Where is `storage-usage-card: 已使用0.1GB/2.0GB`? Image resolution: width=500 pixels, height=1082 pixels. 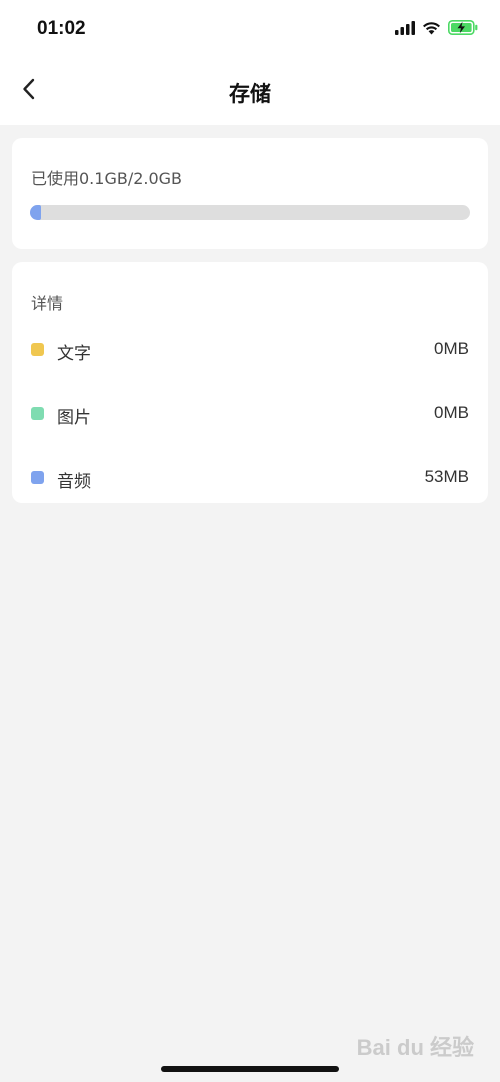
storage-usage-card: 已使用0.1GB/2.0GB is located at coordinates (250, 193).